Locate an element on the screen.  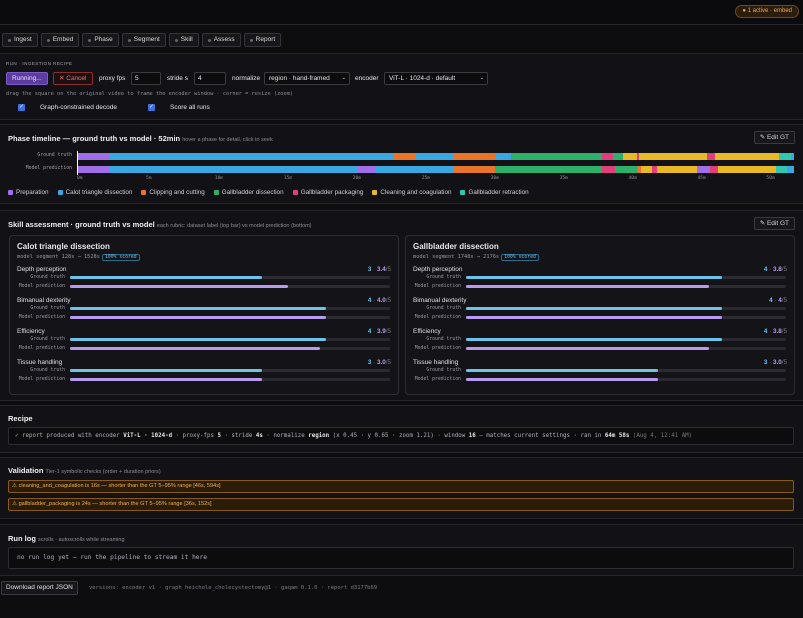
pred-phase-track is located at coordinates (435, 169).